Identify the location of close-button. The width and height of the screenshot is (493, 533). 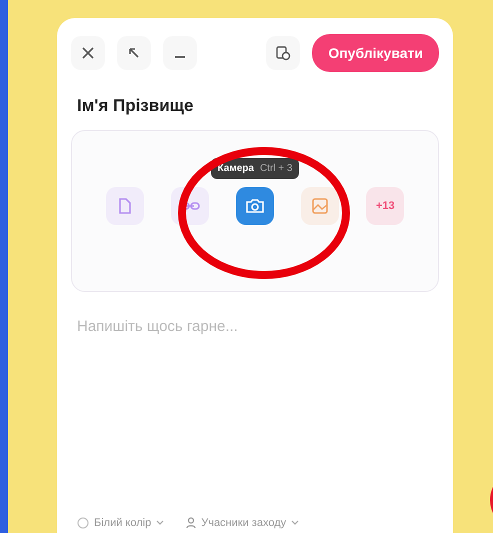
(88, 53).